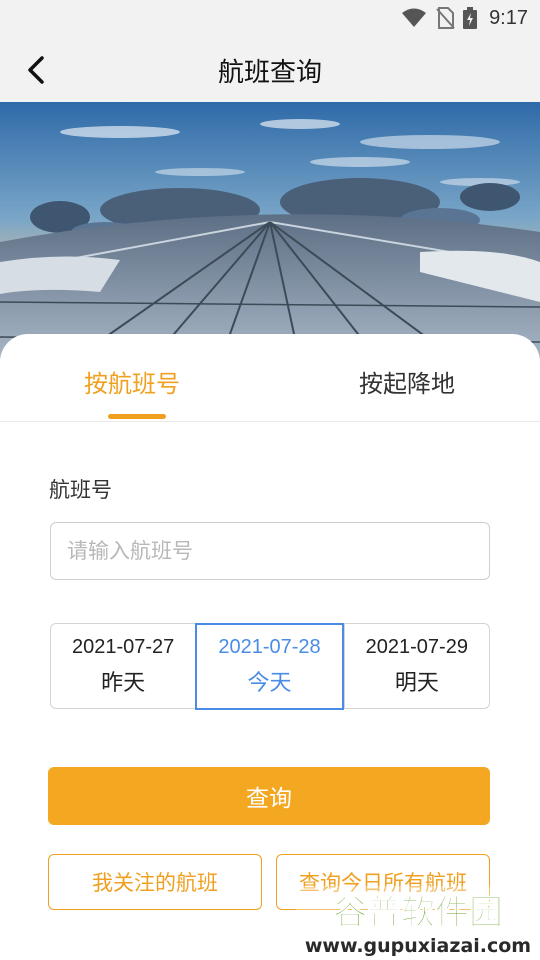 Image resolution: width=540 pixels, height=960 pixels. I want to click on page-title: 航班查询, so click(269, 73).